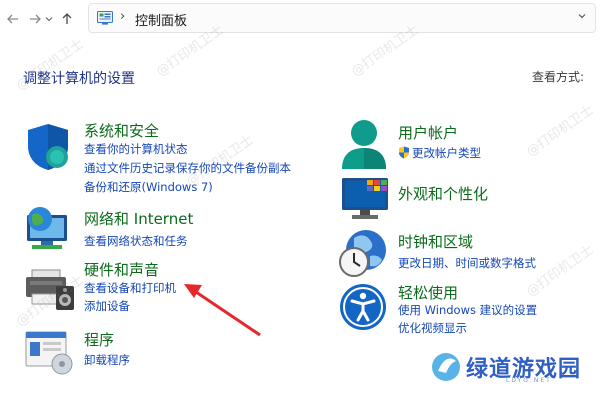  I want to click on clock-globe-icon, so click(364, 253).